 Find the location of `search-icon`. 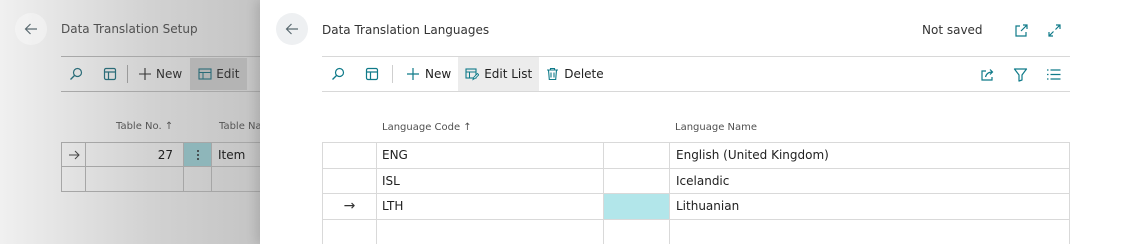

search-icon is located at coordinates (338, 73).